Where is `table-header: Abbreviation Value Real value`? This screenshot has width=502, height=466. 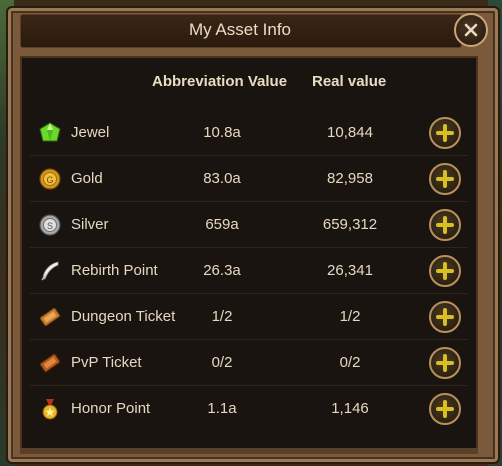
table-header: Abbreviation Value Real value is located at coordinates (249, 84).